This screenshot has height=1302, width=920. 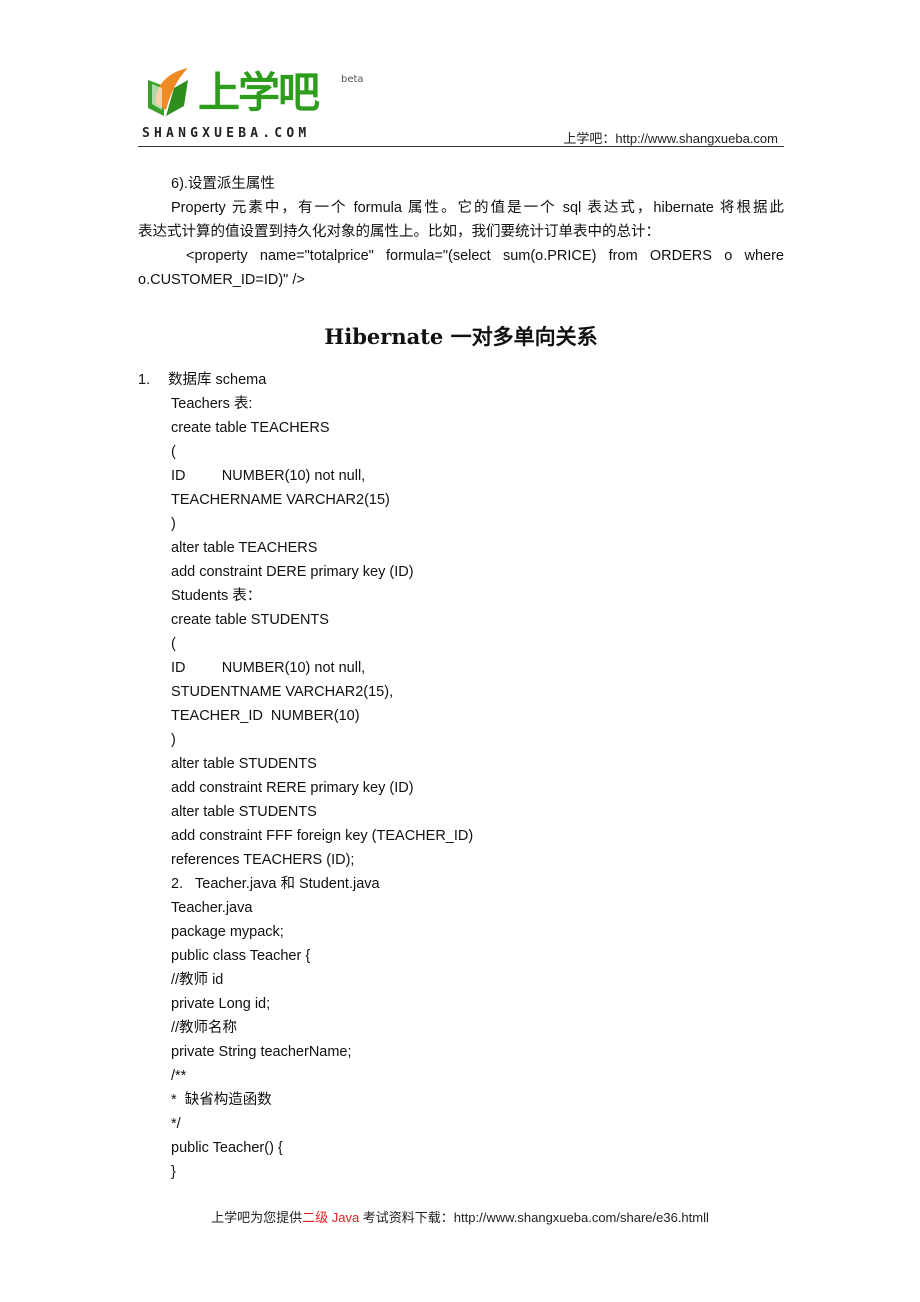 What do you see at coordinates (461, 336) in the screenshot?
I see `document-title: Hibernate 一对多单向关系` at bounding box center [461, 336].